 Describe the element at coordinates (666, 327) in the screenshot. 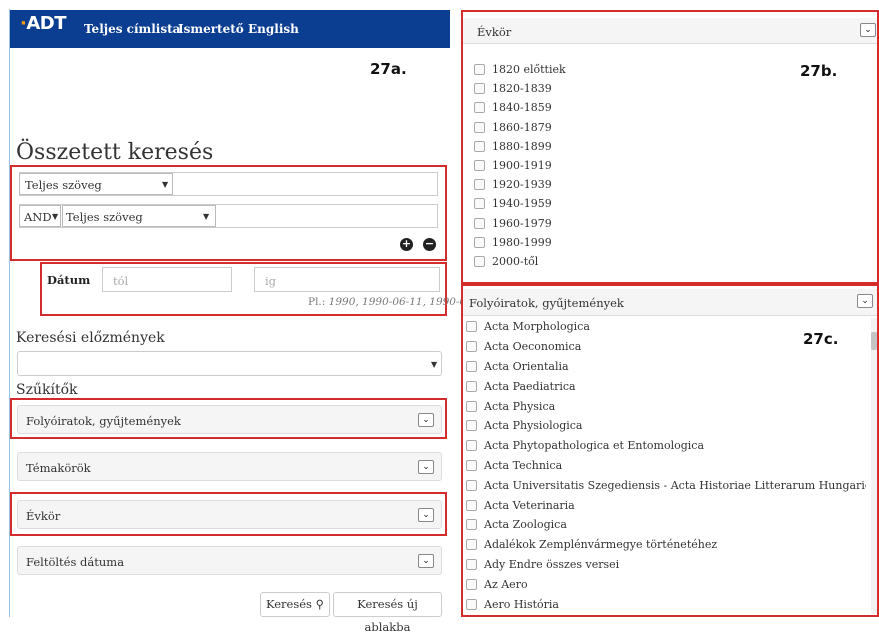

I see `list-item: Acta Morphologica` at that location.